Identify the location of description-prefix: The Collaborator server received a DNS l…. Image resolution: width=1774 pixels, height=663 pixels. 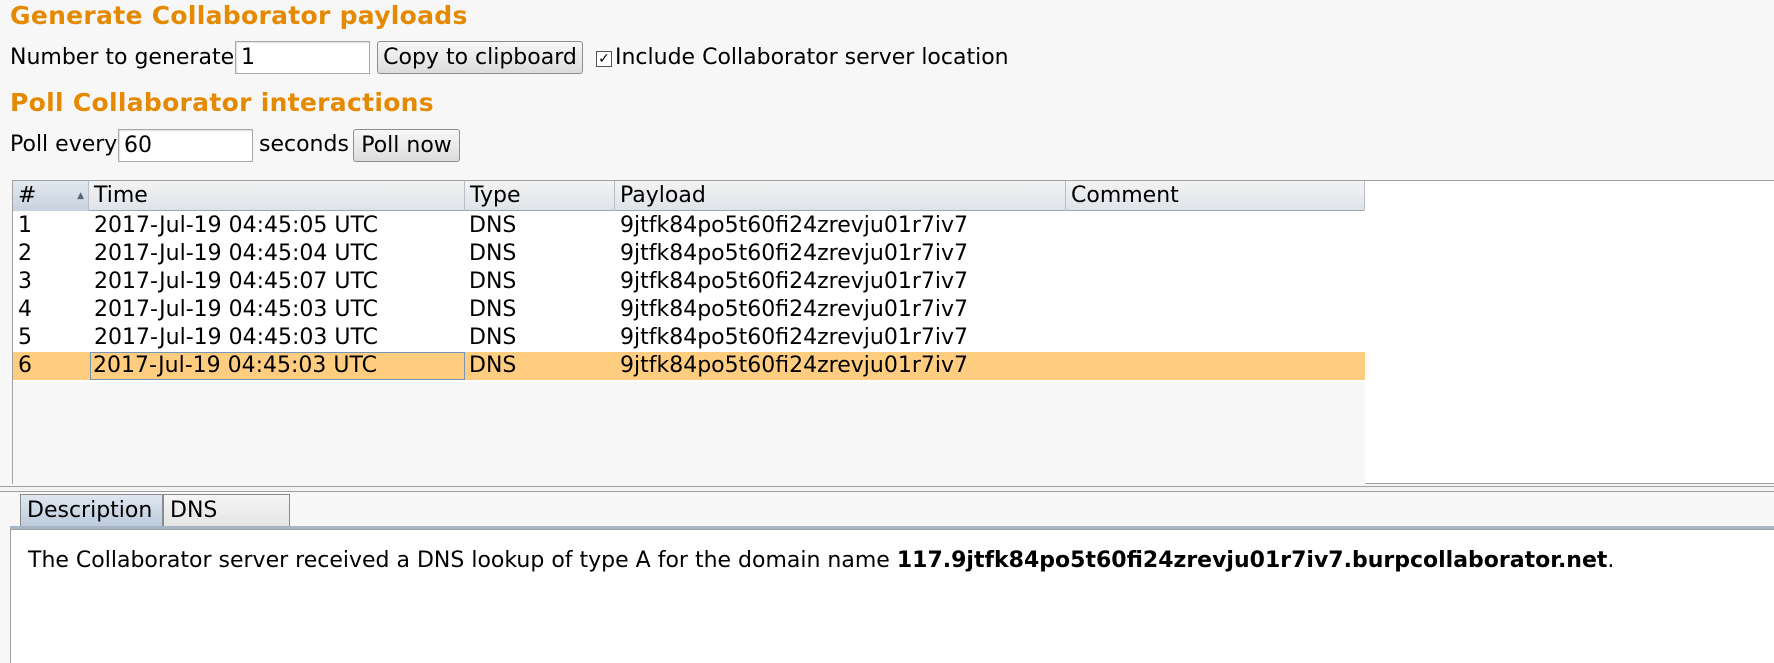
(462, 560).